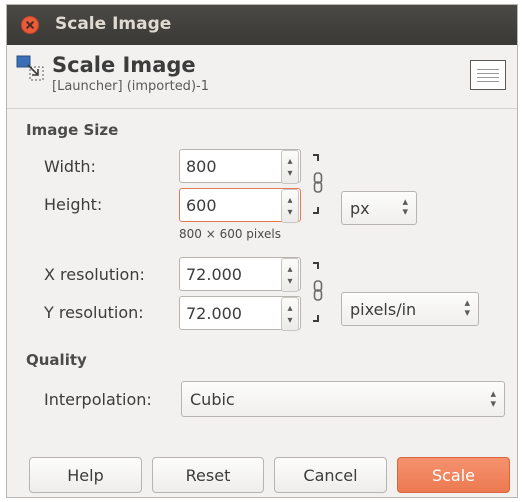 Image resolution: width=522 pixels, height=502 pixels. Describe the element at coordinates (262, 25) in the screenshot. I see `title-bar: Scale Image` at that location.